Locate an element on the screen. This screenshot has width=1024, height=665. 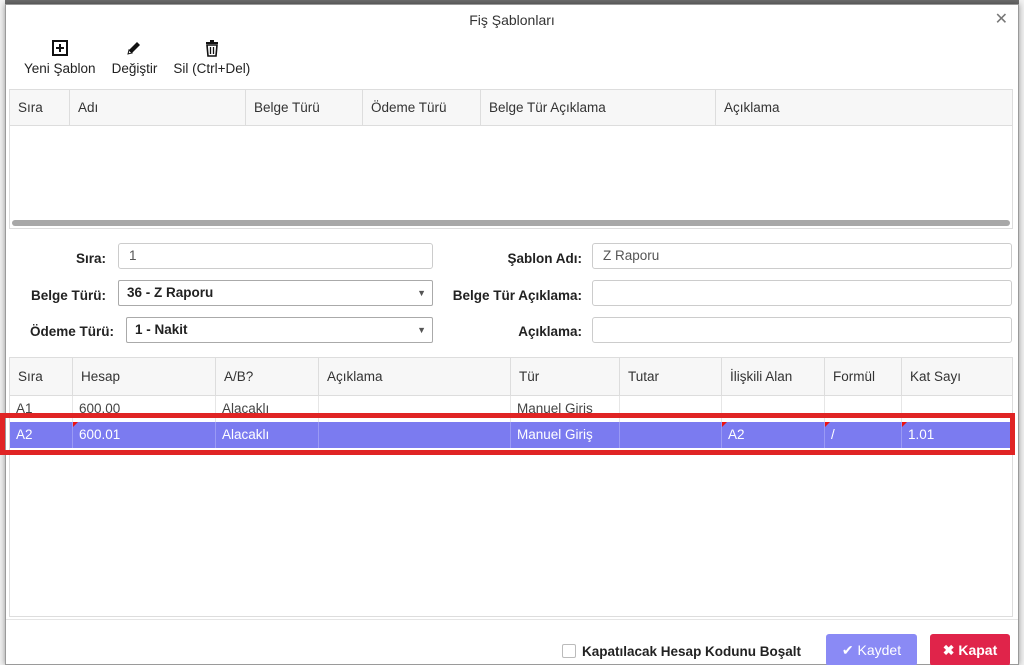
cell-formul: / is located at coordinates (863, 435).